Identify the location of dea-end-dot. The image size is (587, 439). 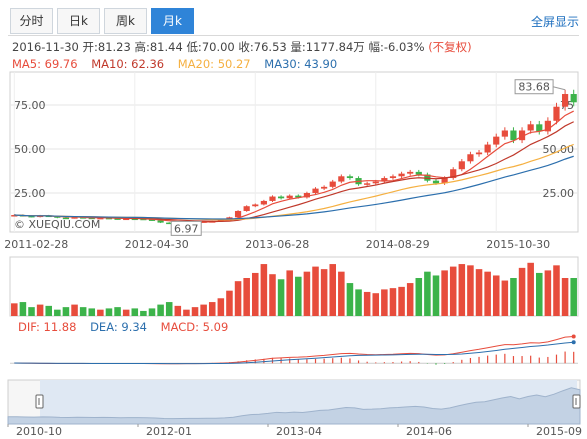
(573, 342).